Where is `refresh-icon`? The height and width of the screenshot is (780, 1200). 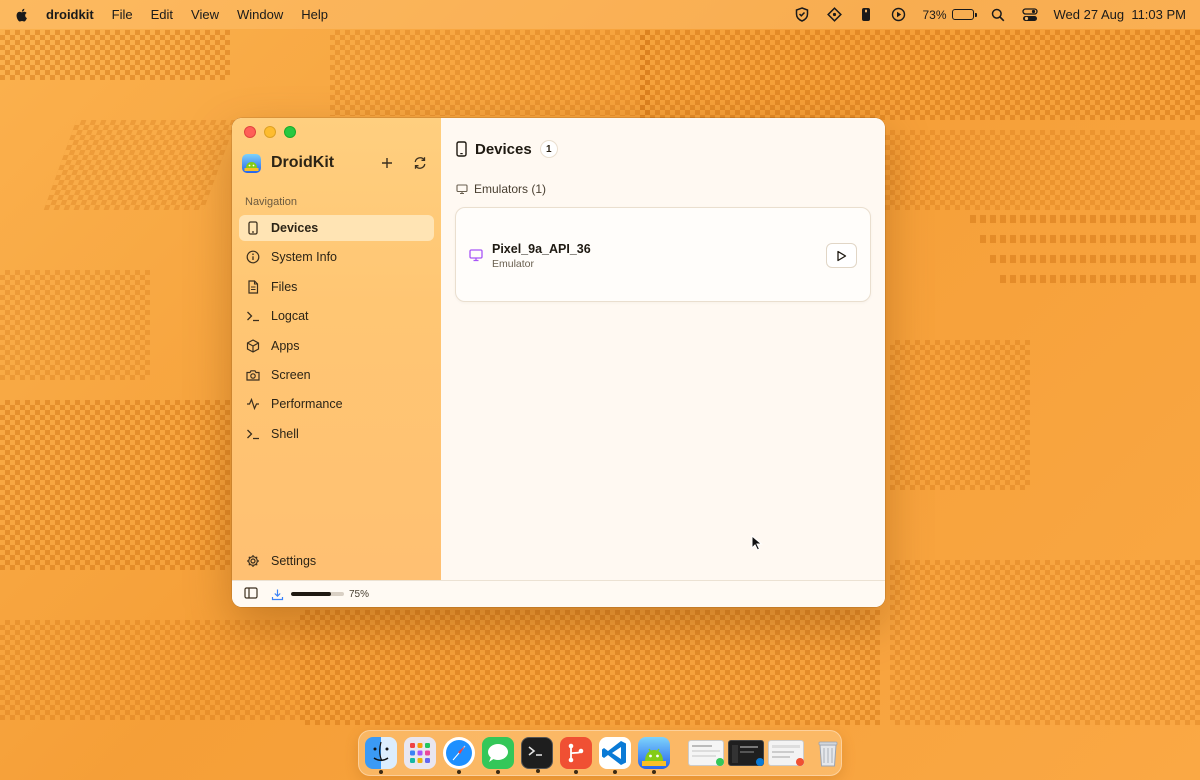
refresh-icon is located at coordinates (420, 163).